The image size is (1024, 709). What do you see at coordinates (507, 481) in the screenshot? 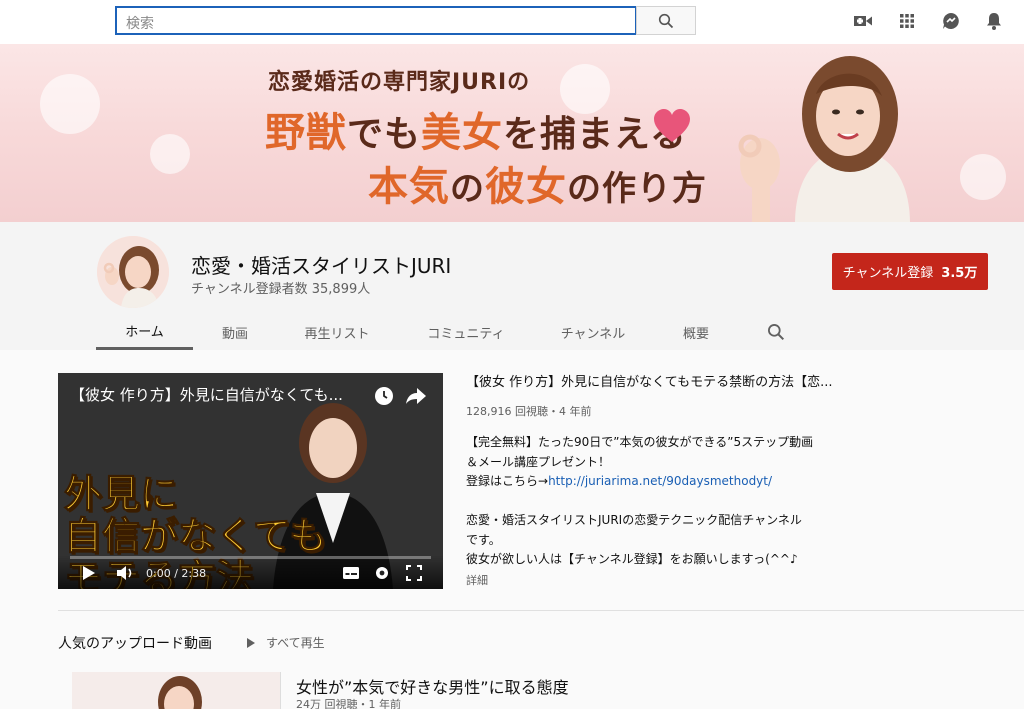
I see `description-text: 登録はこちら→` at bounding box center [507, 481].